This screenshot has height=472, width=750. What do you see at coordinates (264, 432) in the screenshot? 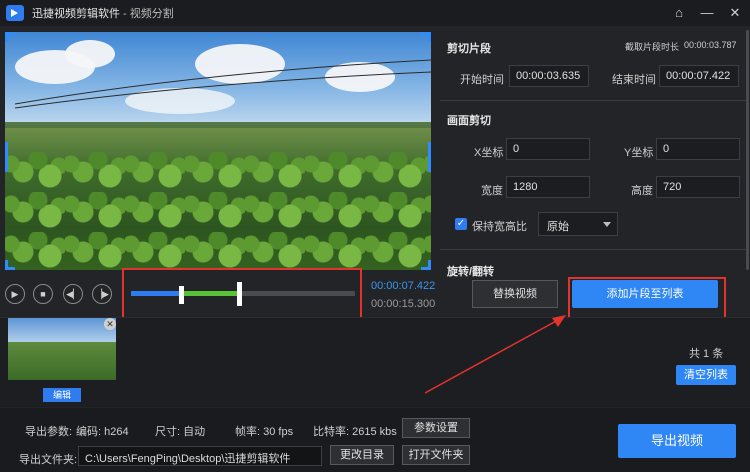
I see `fps-value: 帧率: 30 fps` at bounding box center [264, 432].